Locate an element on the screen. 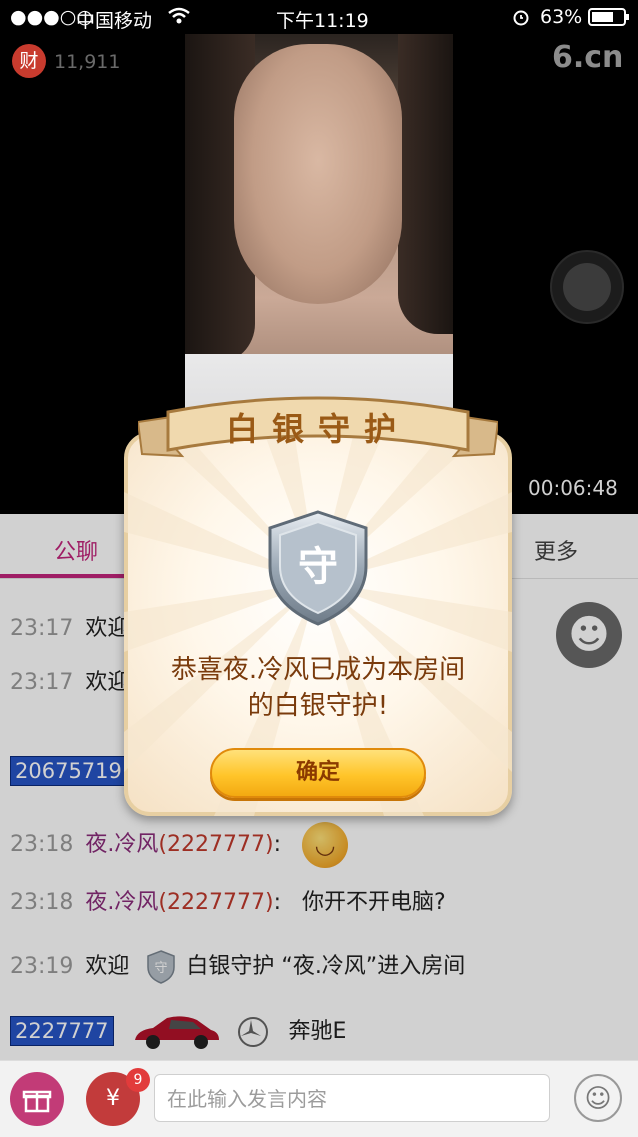 The width and height of the screenshot is (638, 1137). record-button is located at coordinates (587, 287).